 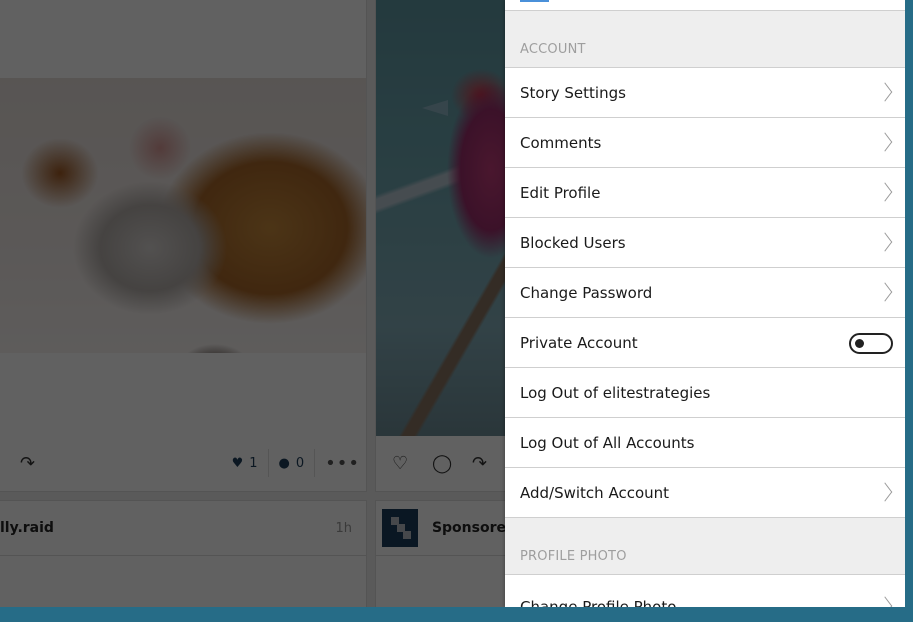 I want to click on settings-item-change-password: Change Password, so click(x=705, y=293).